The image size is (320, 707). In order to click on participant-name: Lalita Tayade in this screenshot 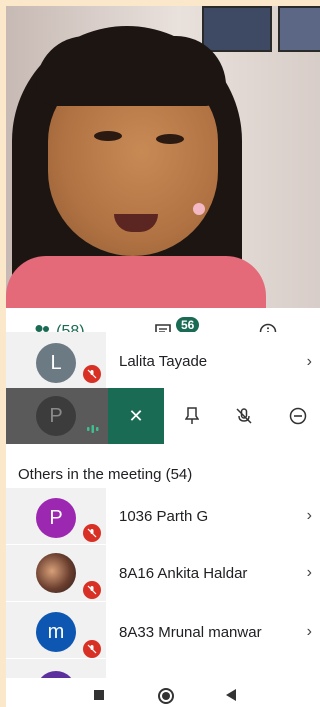, I will do `click(163, 361)`.